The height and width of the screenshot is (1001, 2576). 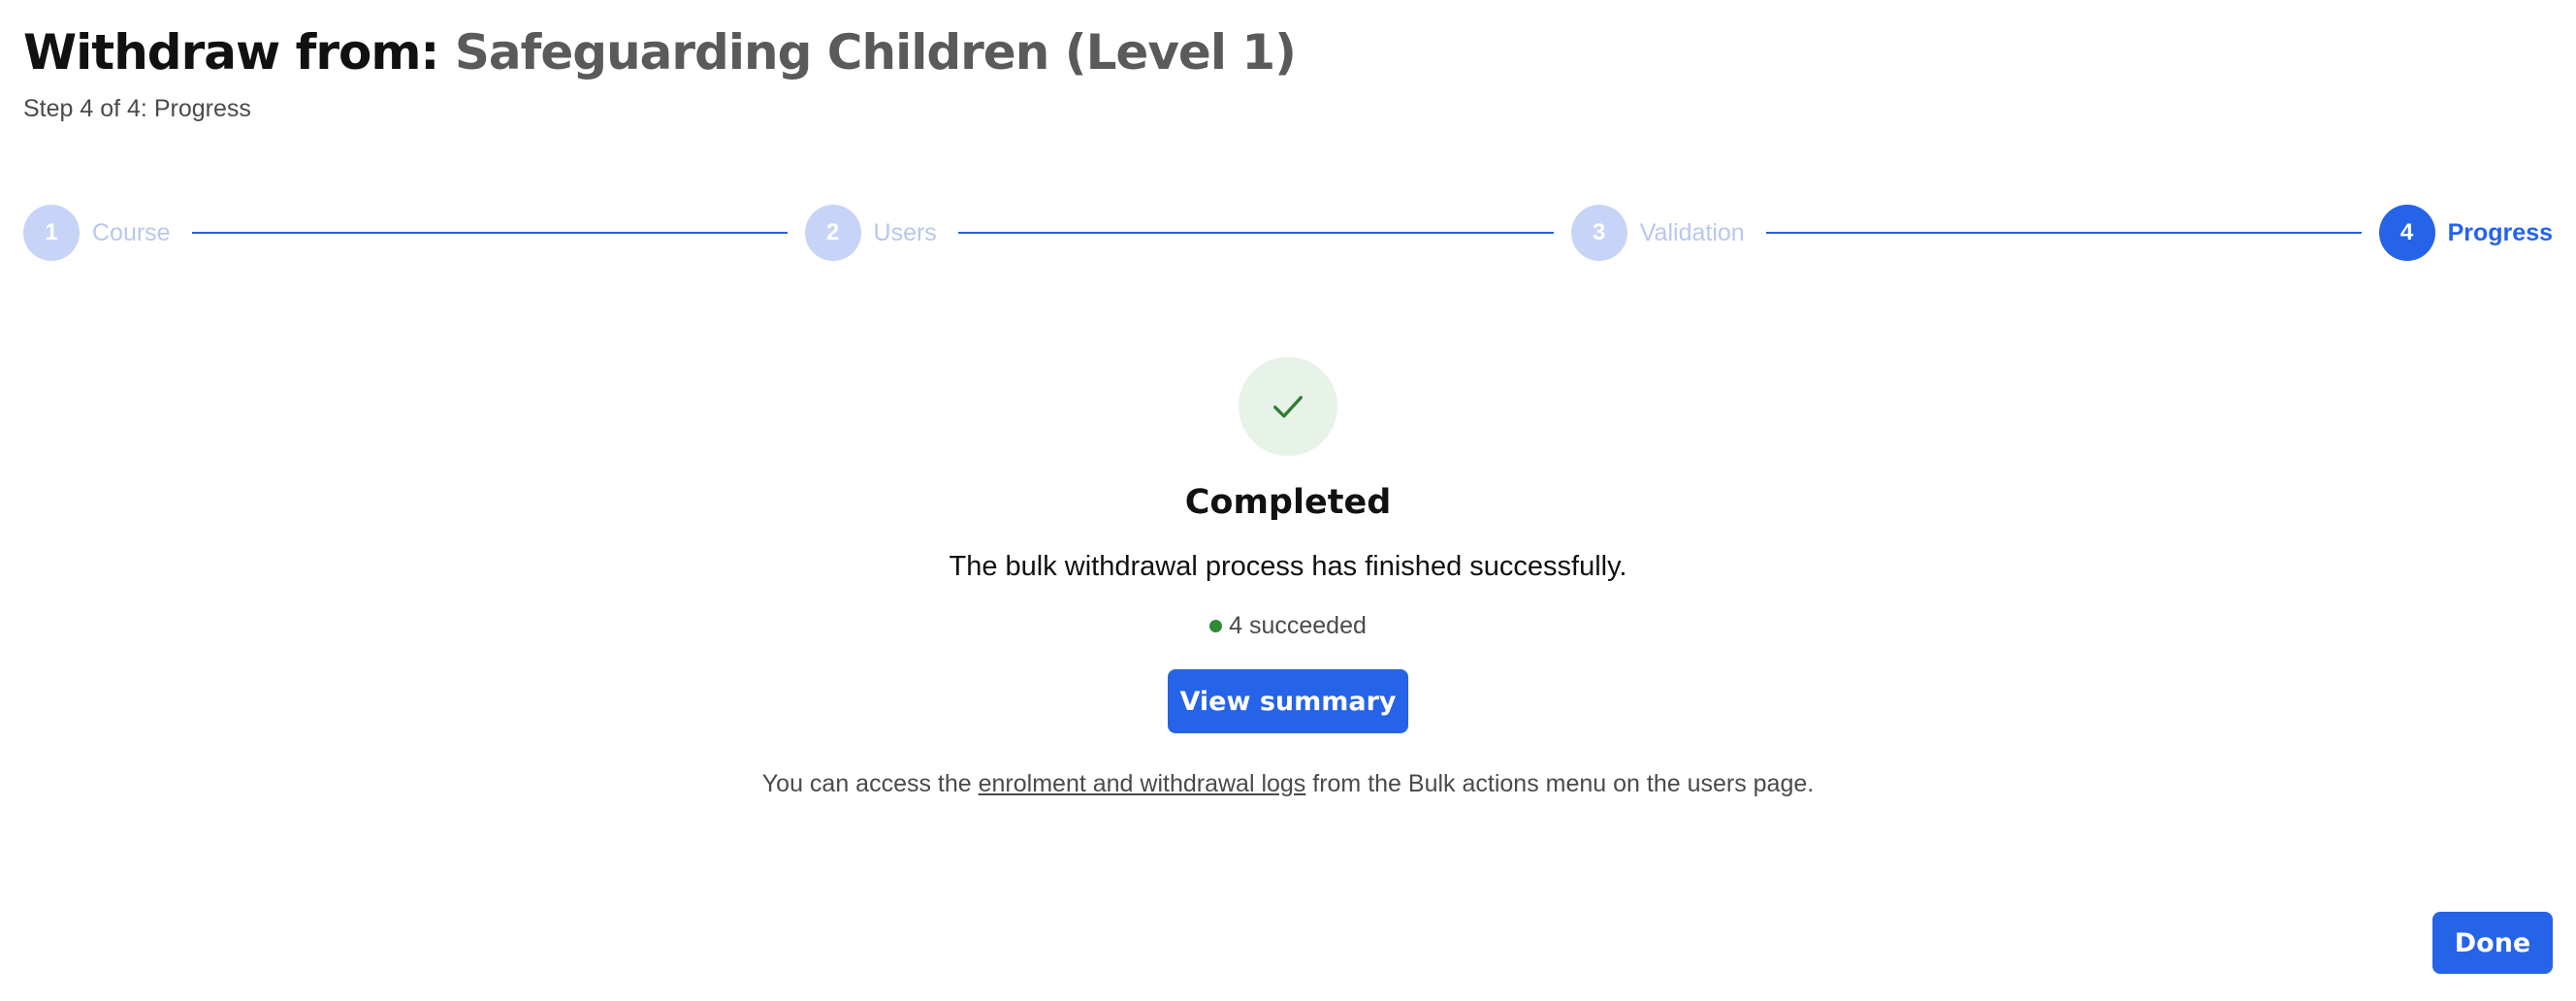 I want to click on step-users: 2 Users, so click(x=870, y=233).